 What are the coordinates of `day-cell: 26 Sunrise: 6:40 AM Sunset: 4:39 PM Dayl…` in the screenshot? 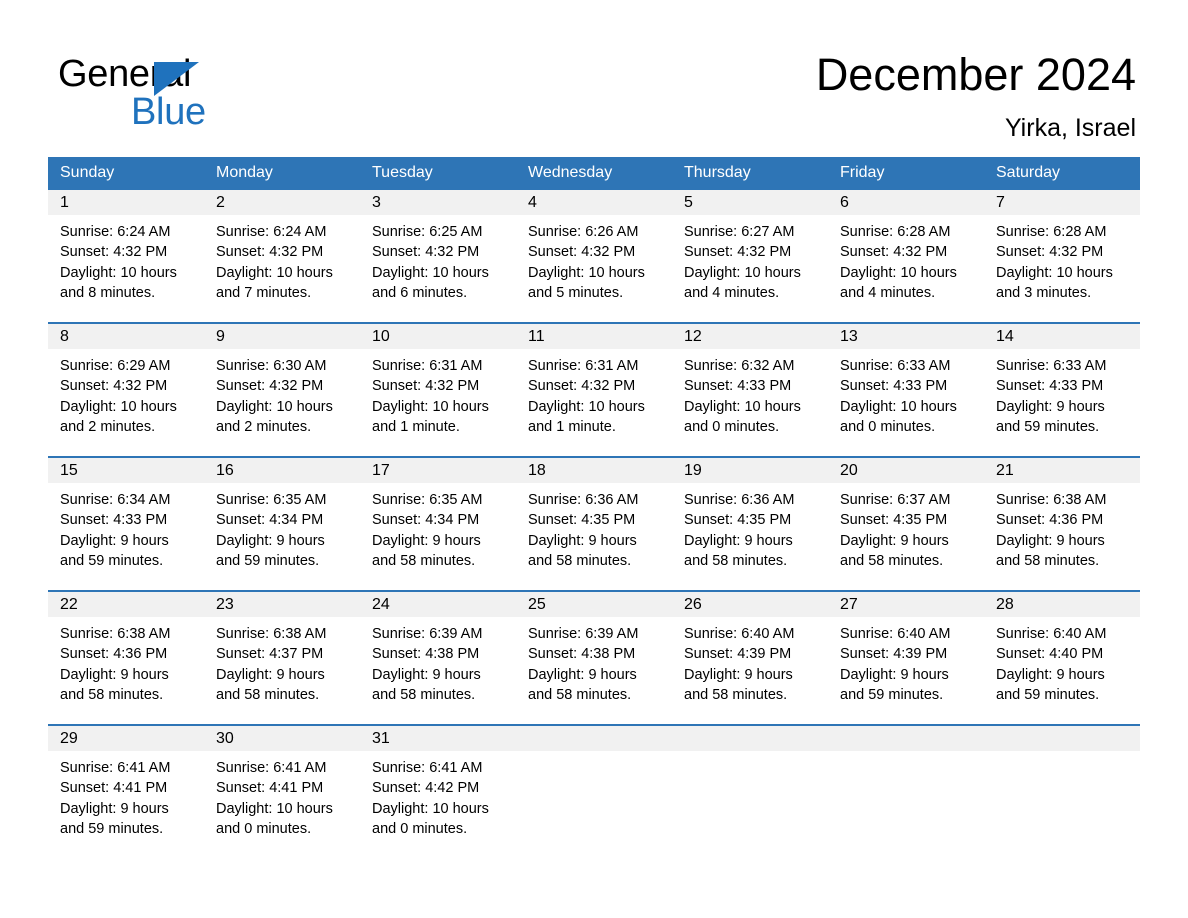 It's located at (750, 658).